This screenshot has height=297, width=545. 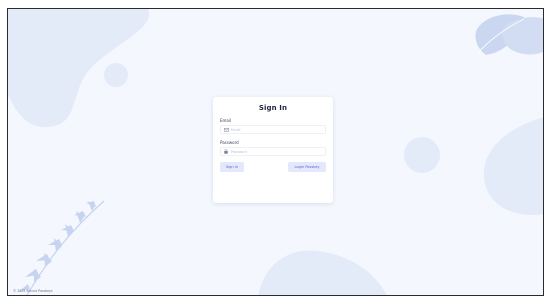 I want to click on background-circle-small, so click(x=116, y=75).